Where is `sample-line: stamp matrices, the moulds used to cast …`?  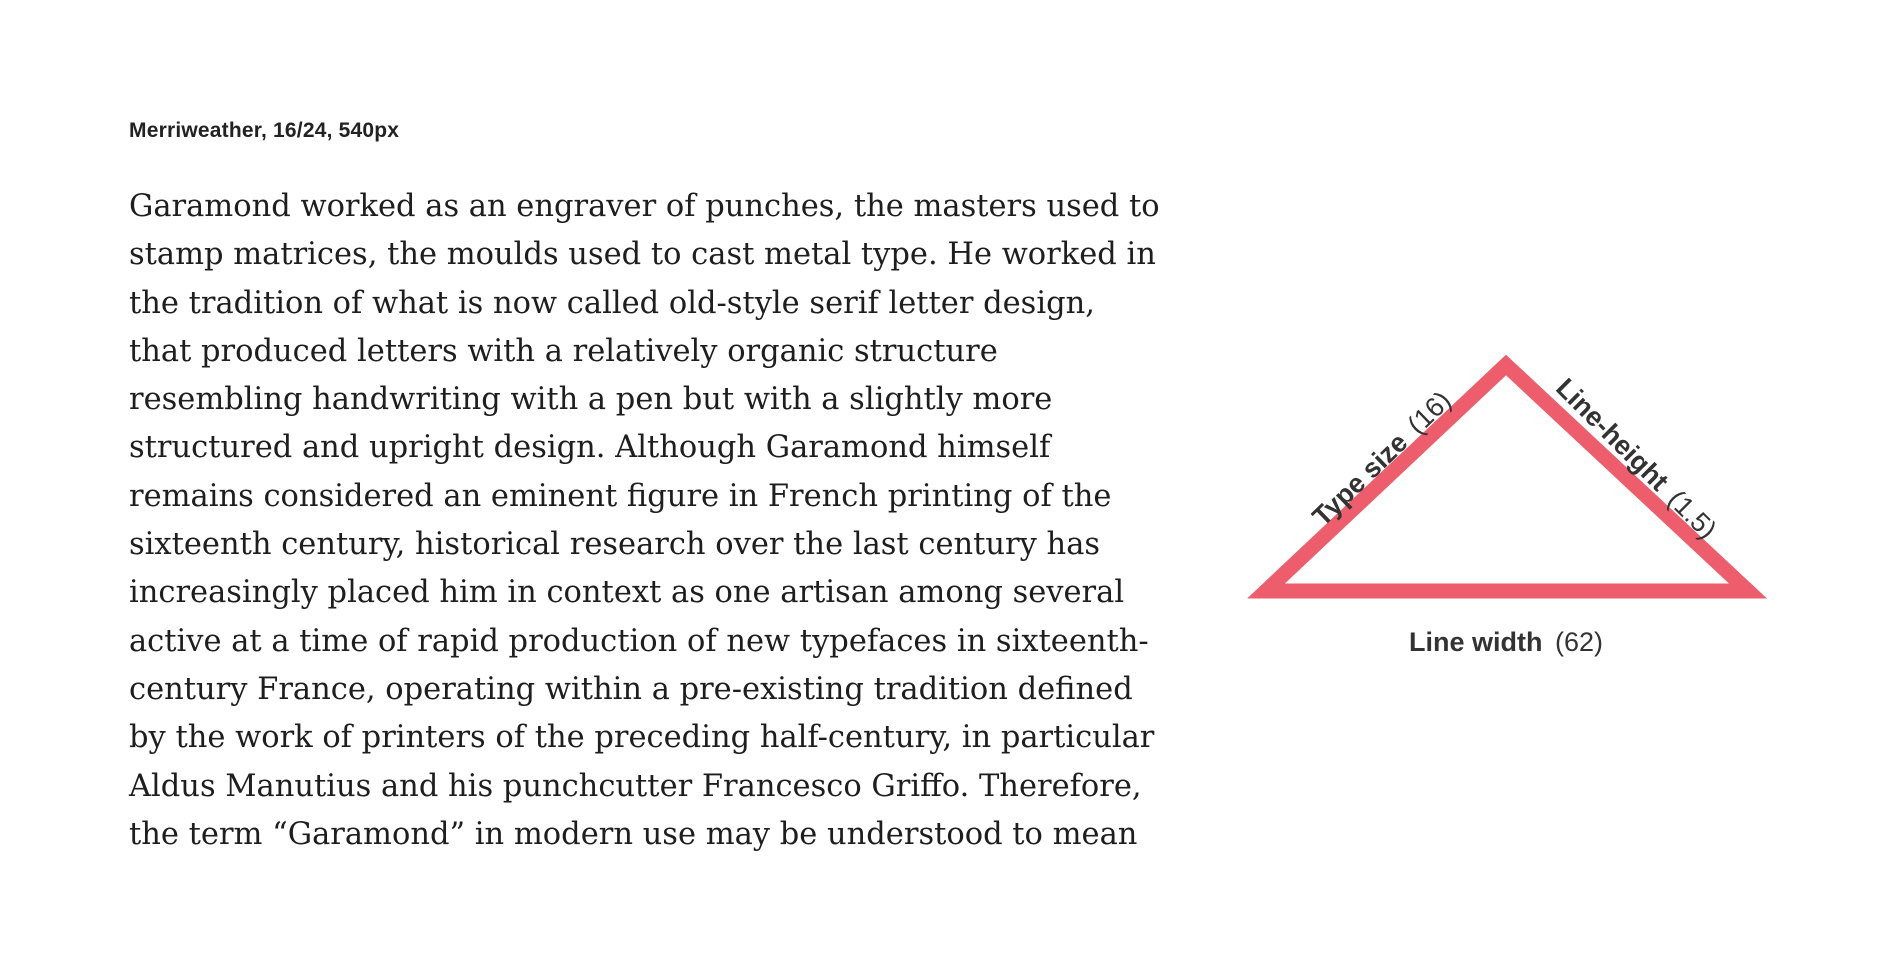 sample-line: stamp matrices, the moulds used to cast … is located at coordinates (642, 255).